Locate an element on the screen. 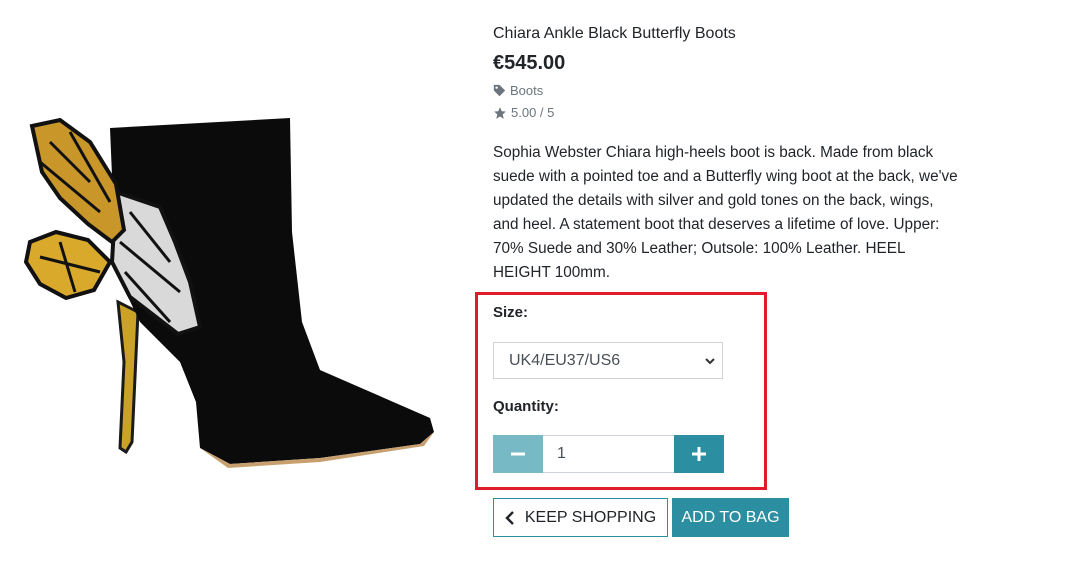  product-category: Boots is located at coordinates (518, 90).